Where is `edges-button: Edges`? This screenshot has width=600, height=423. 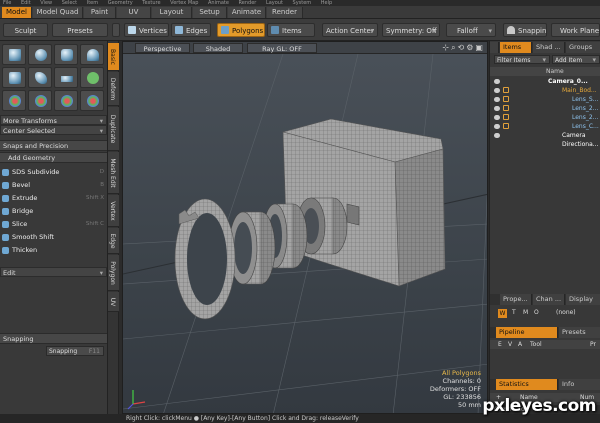
edges-button: Edges is located at coordinates (191, 30).